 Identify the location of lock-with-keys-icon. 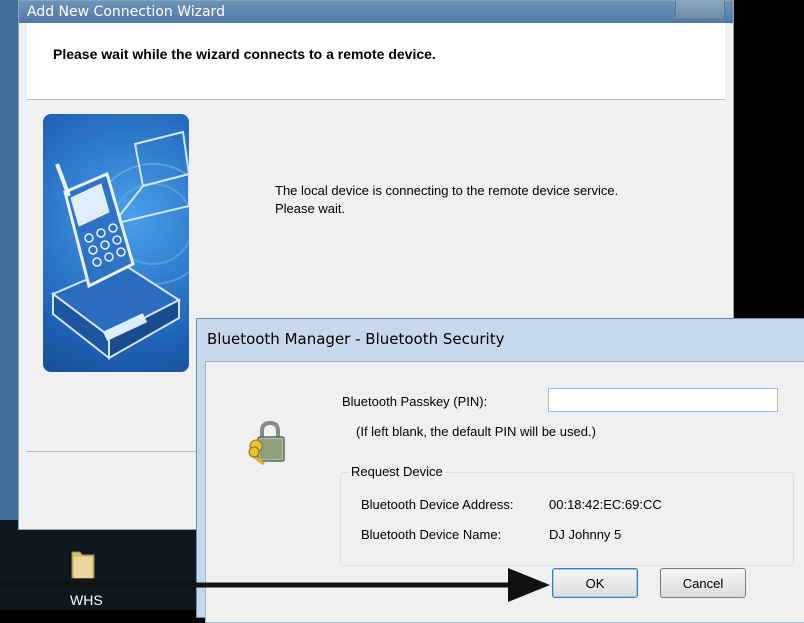
(269, 443).